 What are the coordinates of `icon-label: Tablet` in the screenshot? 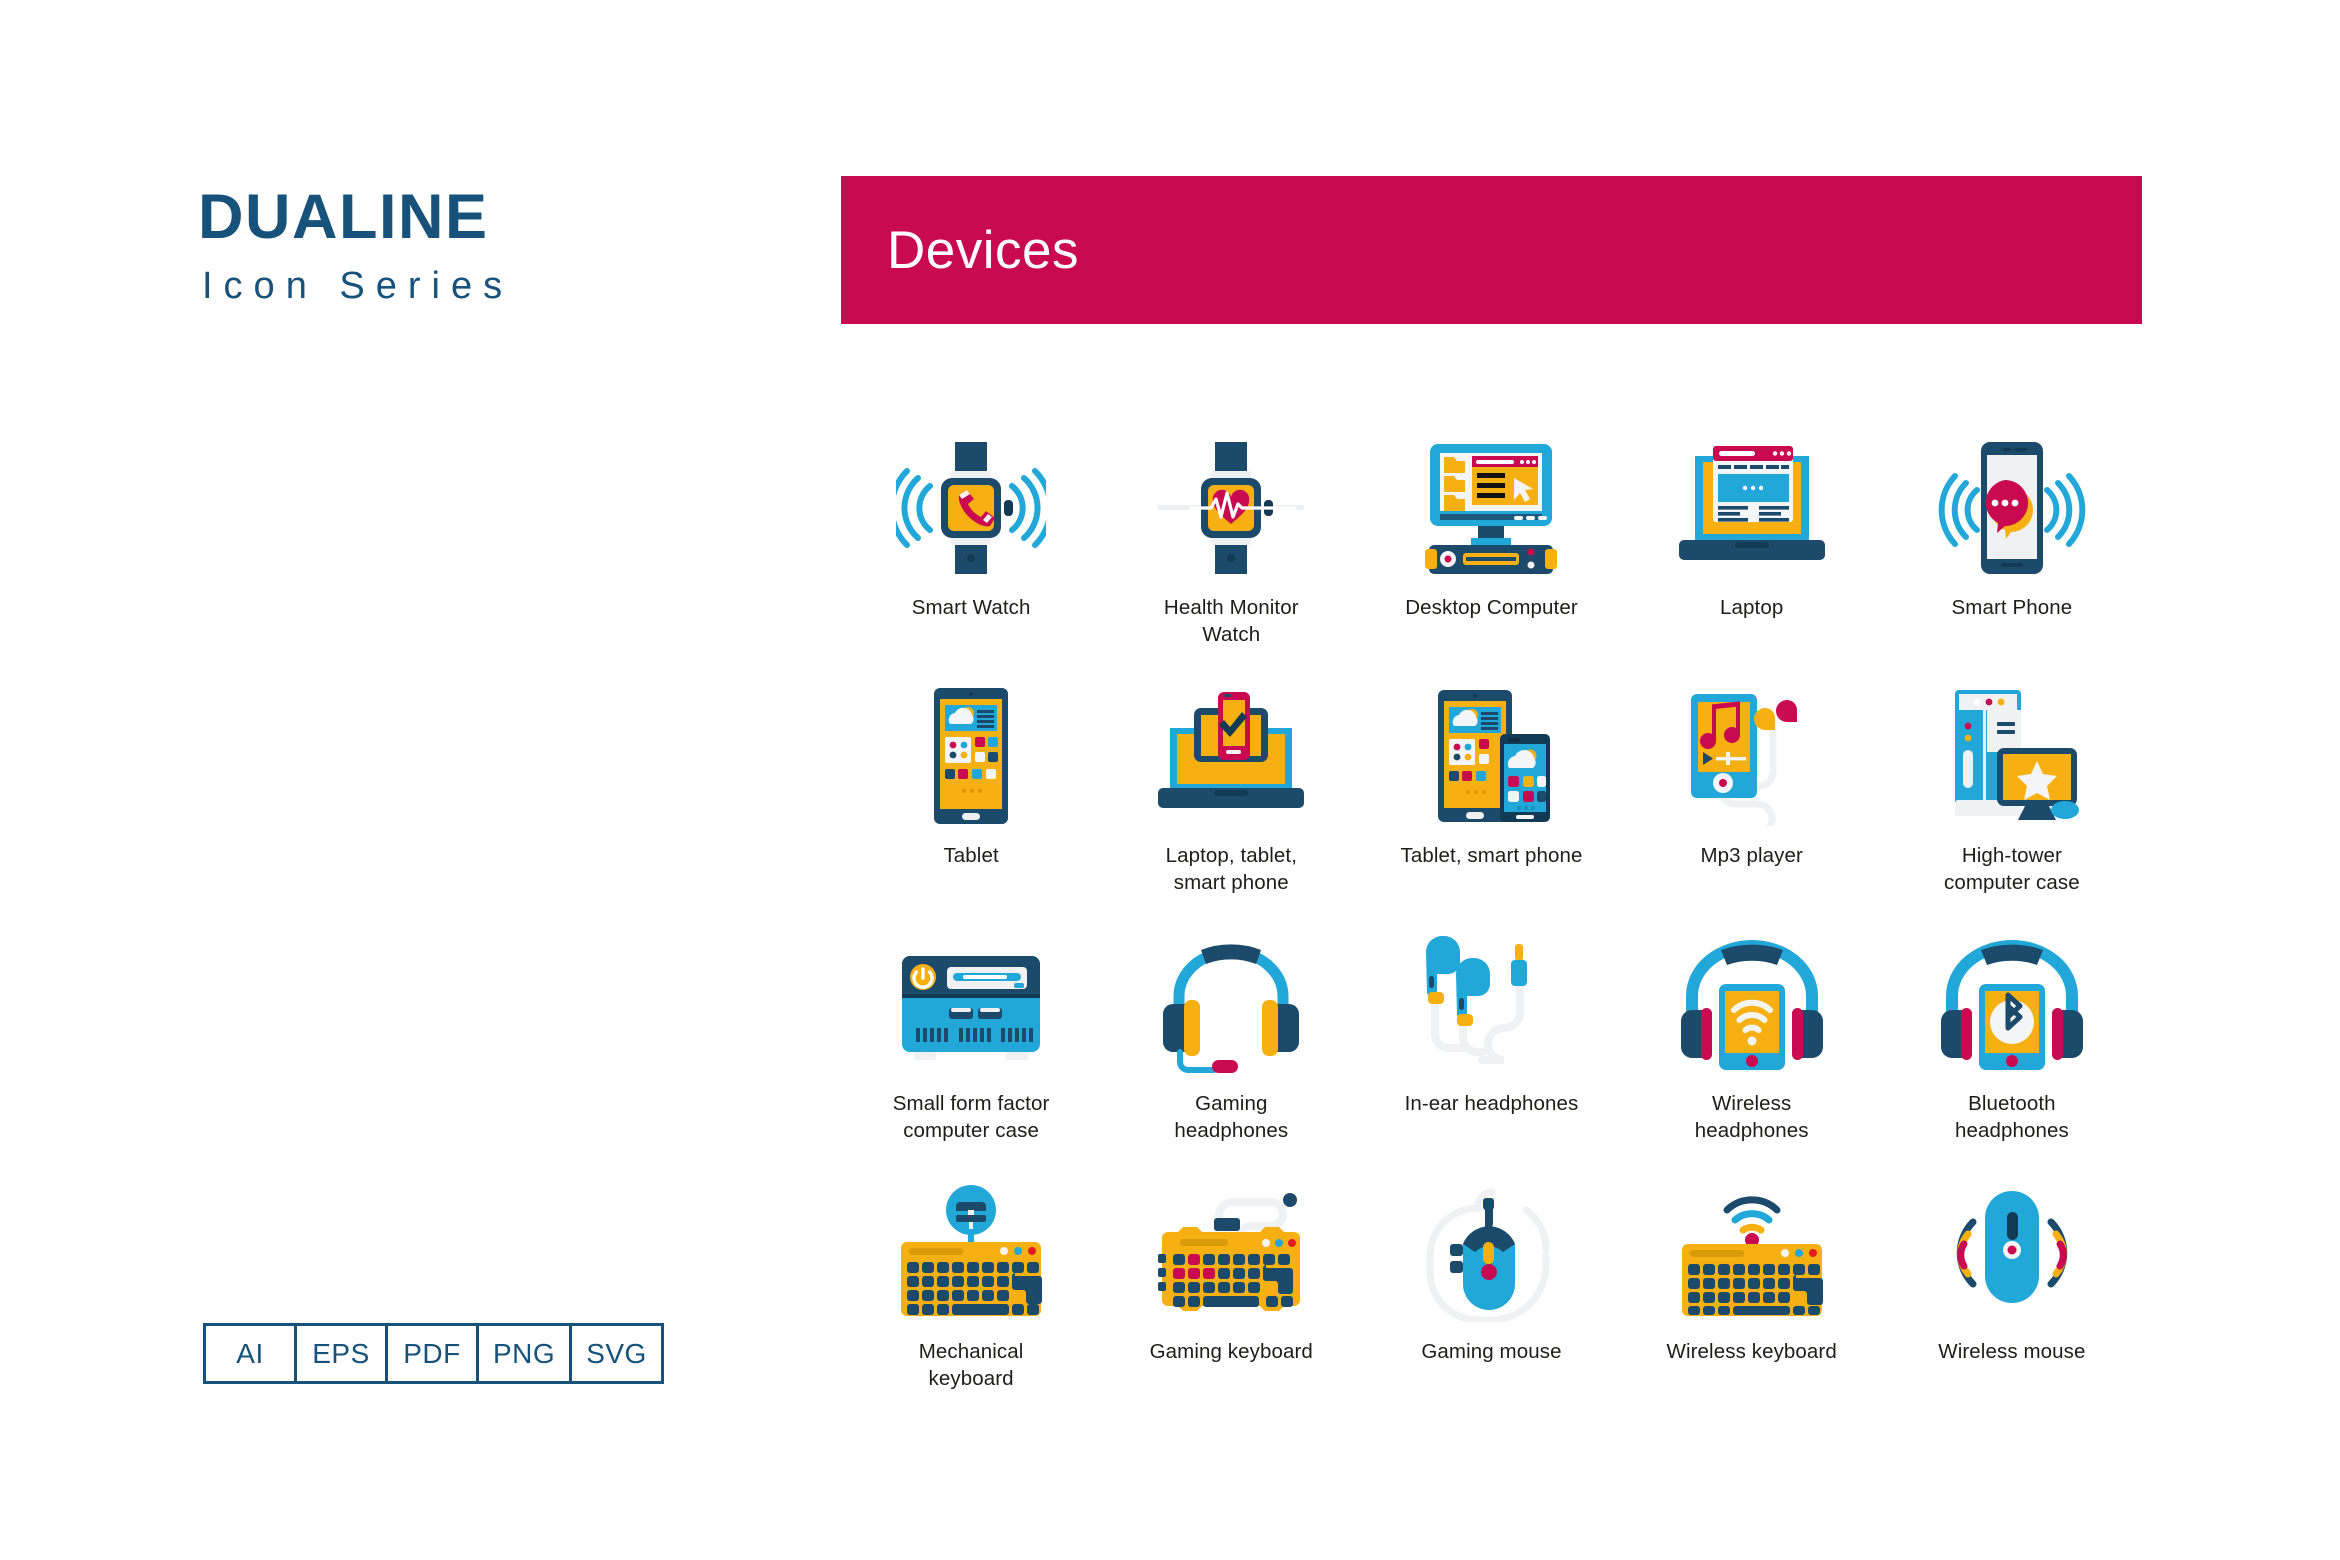 It's located at (971, 855).